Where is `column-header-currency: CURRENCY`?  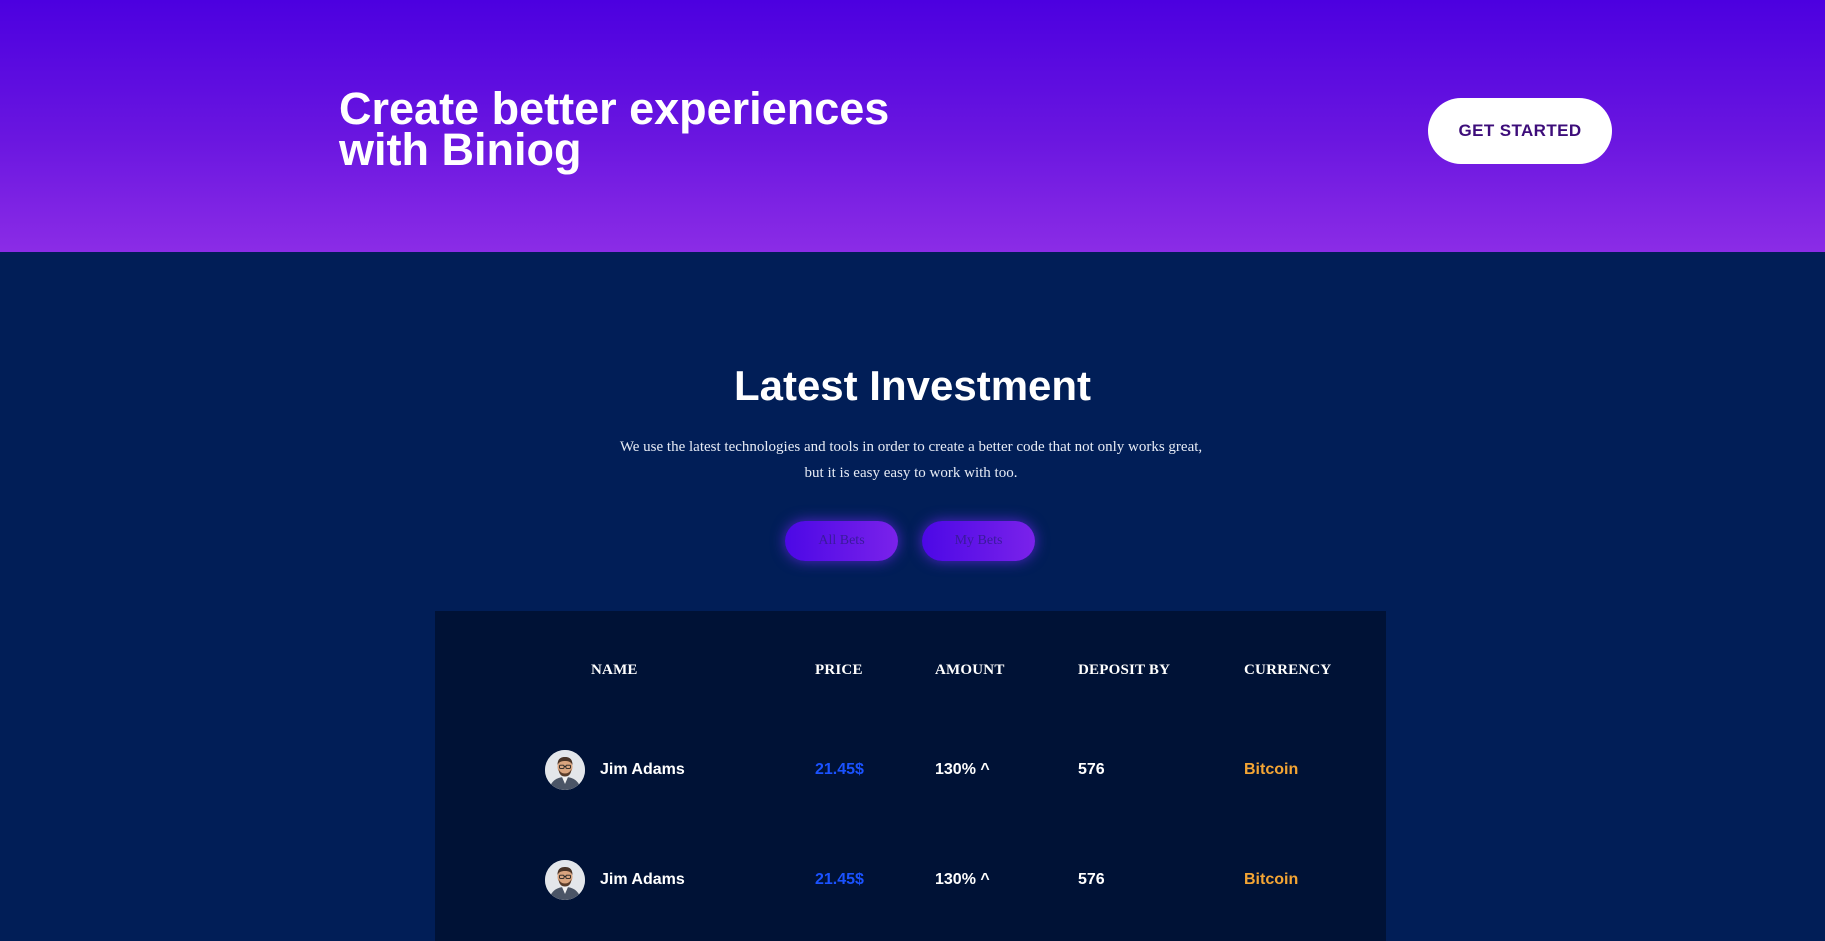
column-header-currency: CURRENCY is located at coordinates (1288, 670).